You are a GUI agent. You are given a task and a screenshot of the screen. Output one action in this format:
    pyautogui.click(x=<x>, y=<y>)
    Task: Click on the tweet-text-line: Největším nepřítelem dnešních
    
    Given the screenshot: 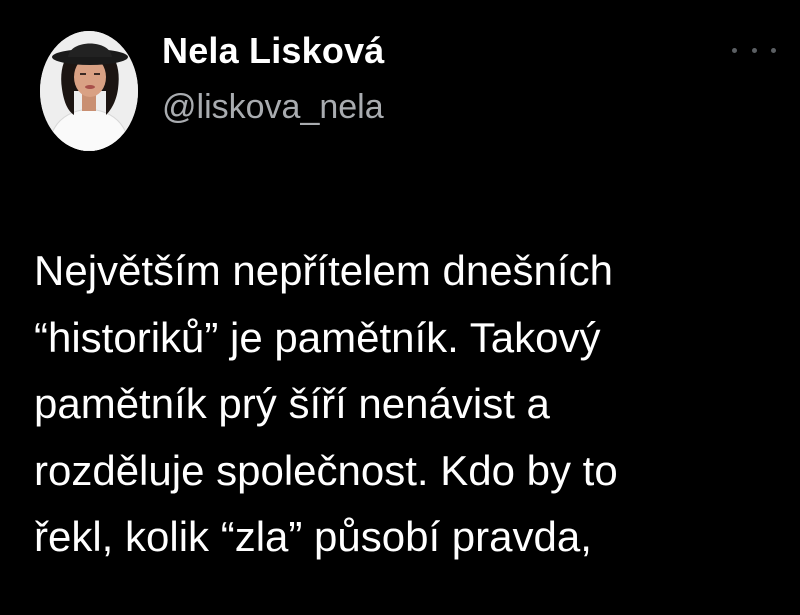 What is the action you would take?
    pyautogui.click(x=323, y=270)
    